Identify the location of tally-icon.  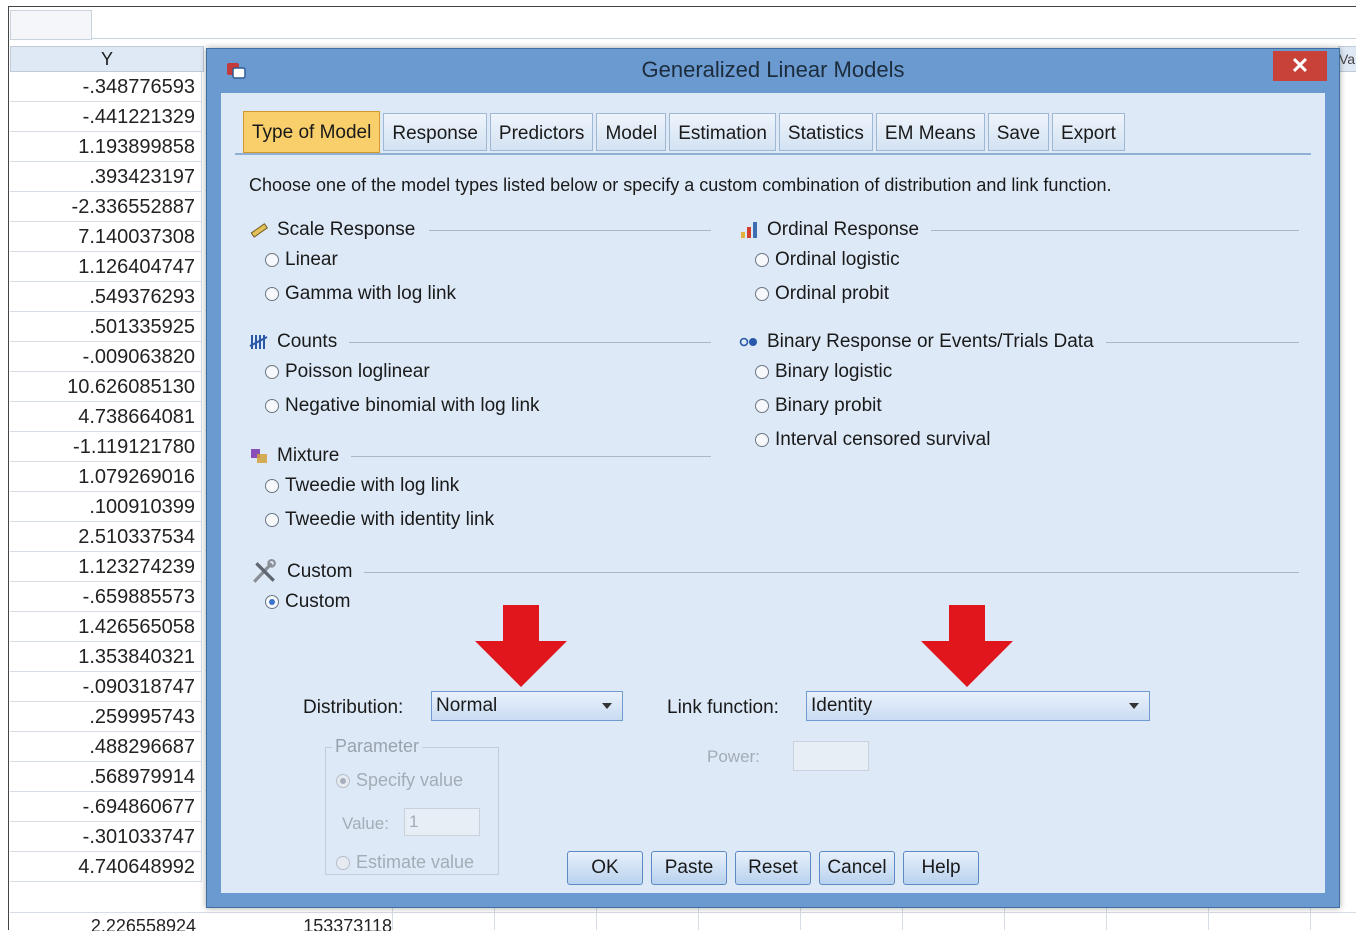
(258, 342).